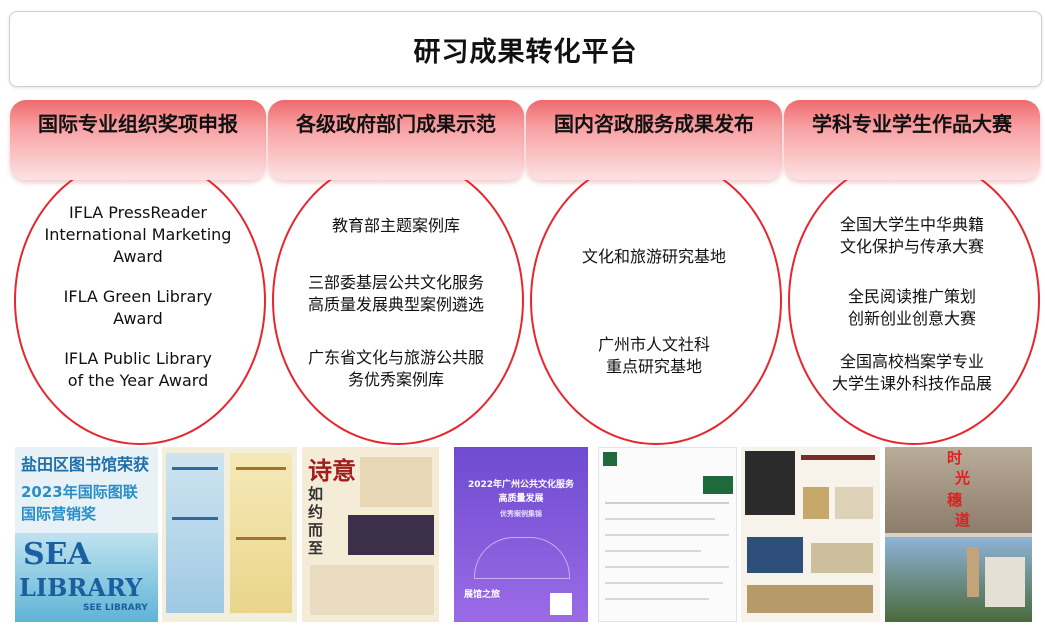  Describe the element at coordinates (810, 534) in the screenshot. I see `thumbnail-classics-catalog` at that location.